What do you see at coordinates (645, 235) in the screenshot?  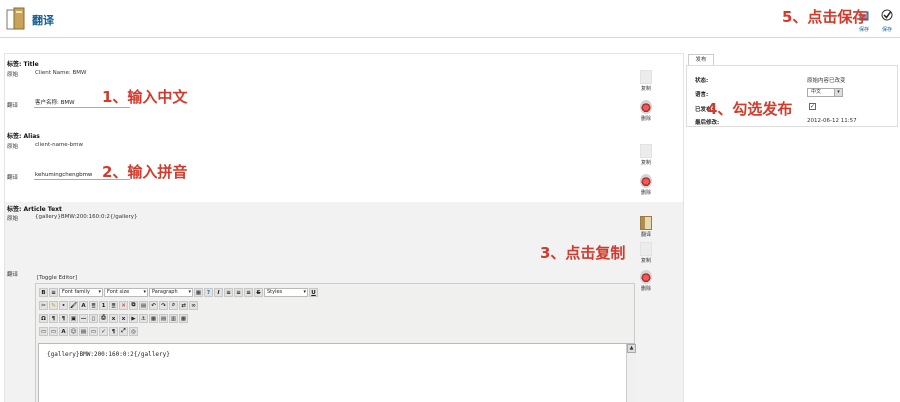 I see `translate-label: 翻译` at bounding box center [645, 235].